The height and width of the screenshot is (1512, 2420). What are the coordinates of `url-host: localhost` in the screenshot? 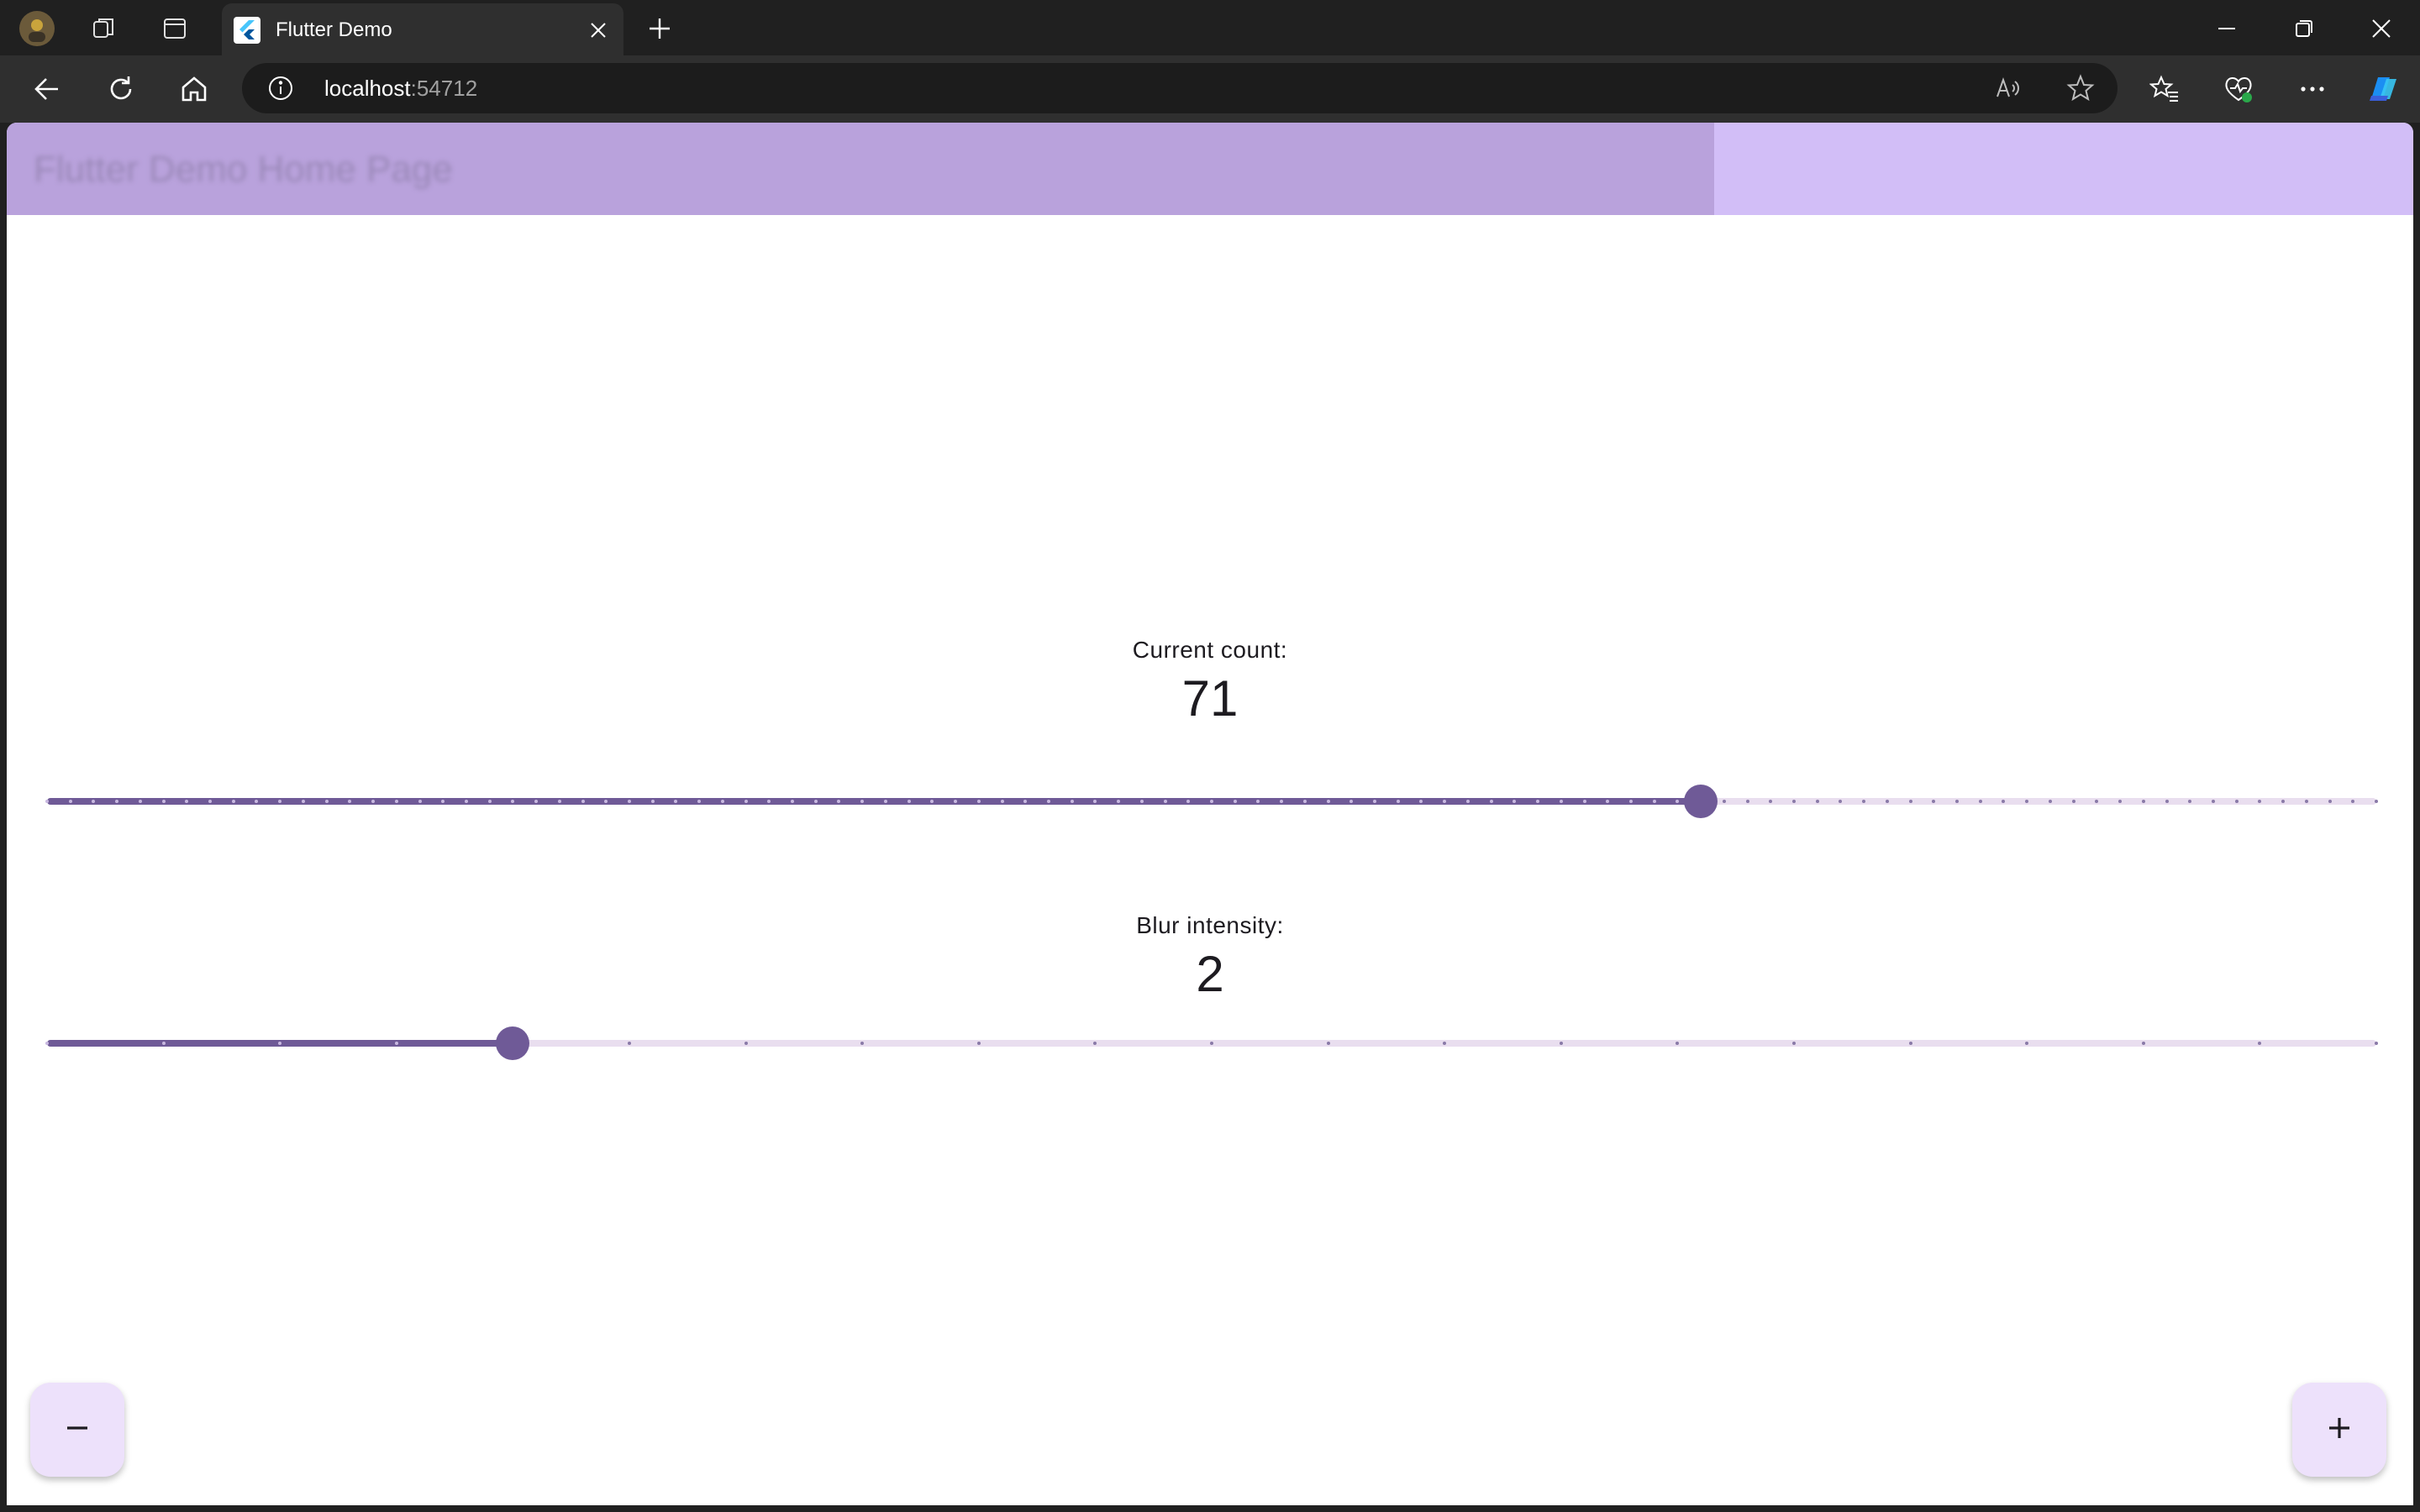 It's located at (367, 88).